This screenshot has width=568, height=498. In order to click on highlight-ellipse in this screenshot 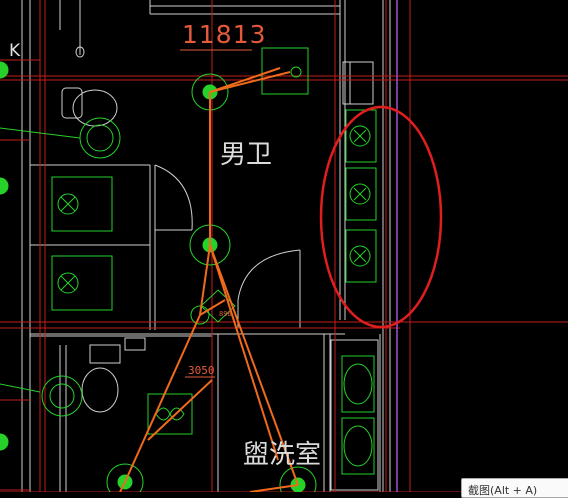, I will do `click(381, 217)`.